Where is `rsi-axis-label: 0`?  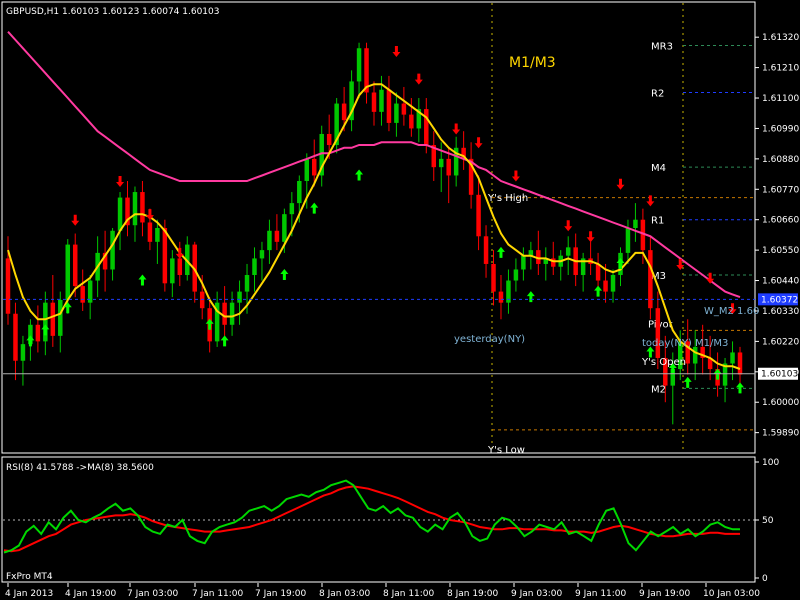
rsi-axis-label: 0 is located at coordinates (765, 579).